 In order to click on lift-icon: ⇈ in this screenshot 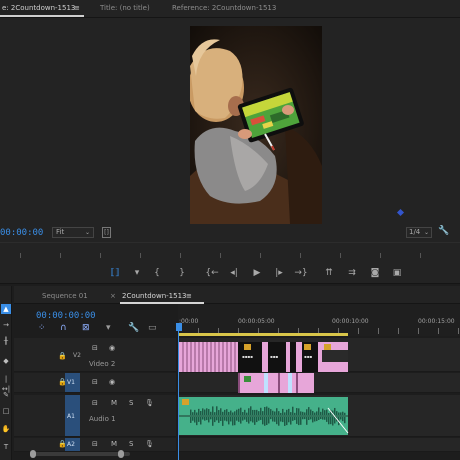, I will do `click(329, 273)`.